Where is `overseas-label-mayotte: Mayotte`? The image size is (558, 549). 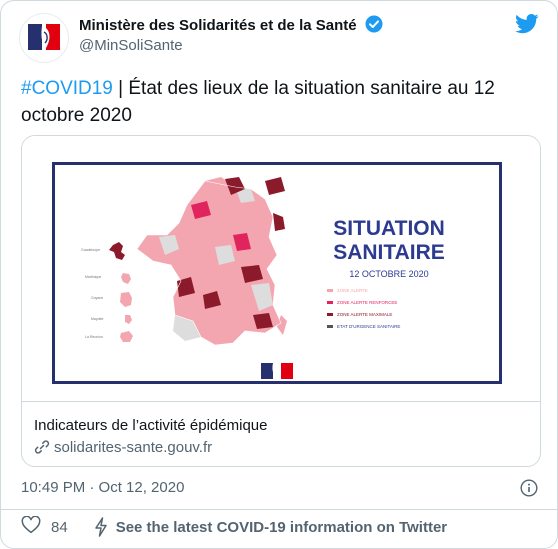
overseas-label-mayotte: Mayotte is located at coordinates (97, 319).